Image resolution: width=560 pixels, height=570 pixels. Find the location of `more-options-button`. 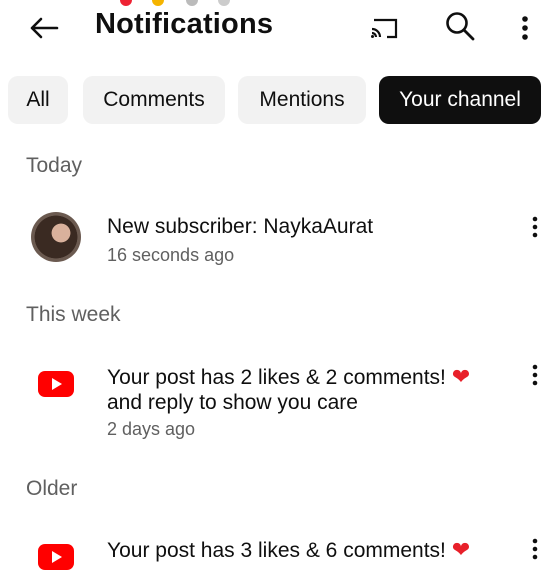

more-options-button is located at coordinates (525, 28).